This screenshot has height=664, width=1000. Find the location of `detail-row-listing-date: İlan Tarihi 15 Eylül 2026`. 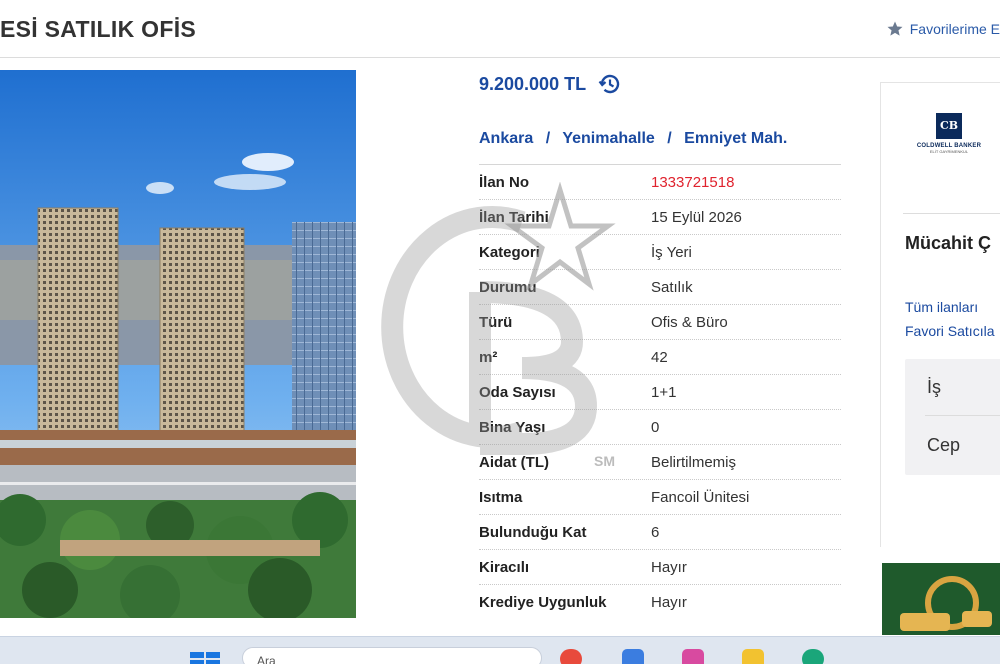

detail-row-listing-date: İlan Tarihi 15 Eylül 2026 is located at coordinates (660, 217).